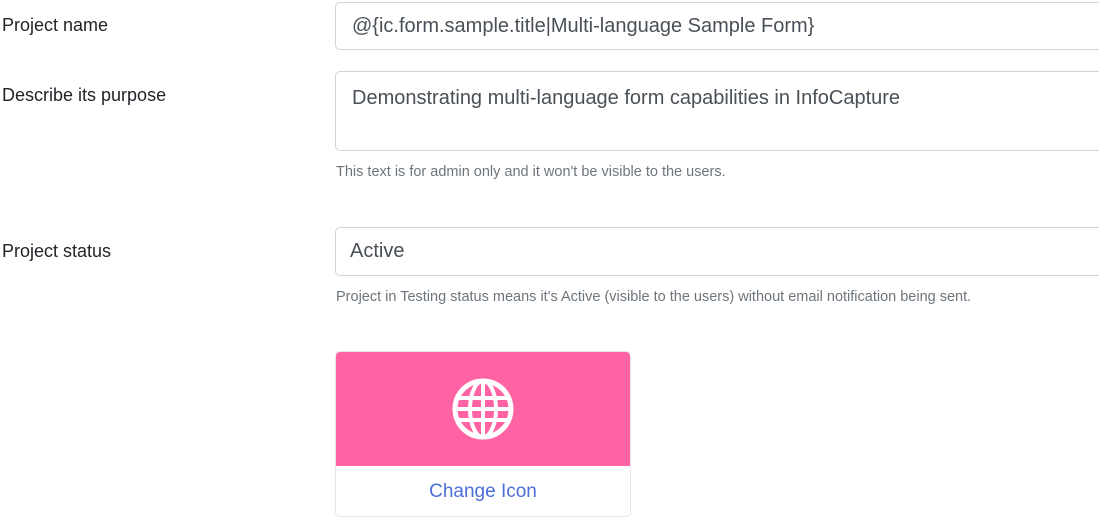  Describe the element at coordinates (57, 251) in the screenshot. I see `project-status-label: Project status` at that location.